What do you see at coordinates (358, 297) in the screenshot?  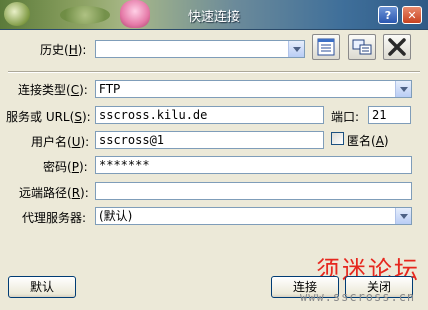 I see `watermark-url: www.sscross.cn` at bounding box center [358, 297].